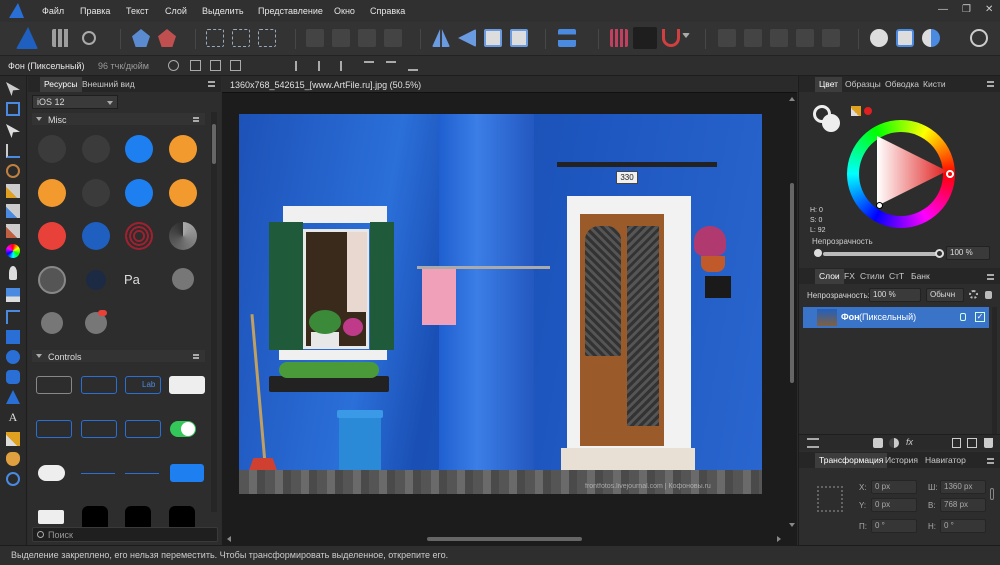 This screenshot has height=565, width=1000. What do you see at coordinates (413, 66) in the screenshot?
I see `align-bottom-icon` at bounding box center [413, 66].